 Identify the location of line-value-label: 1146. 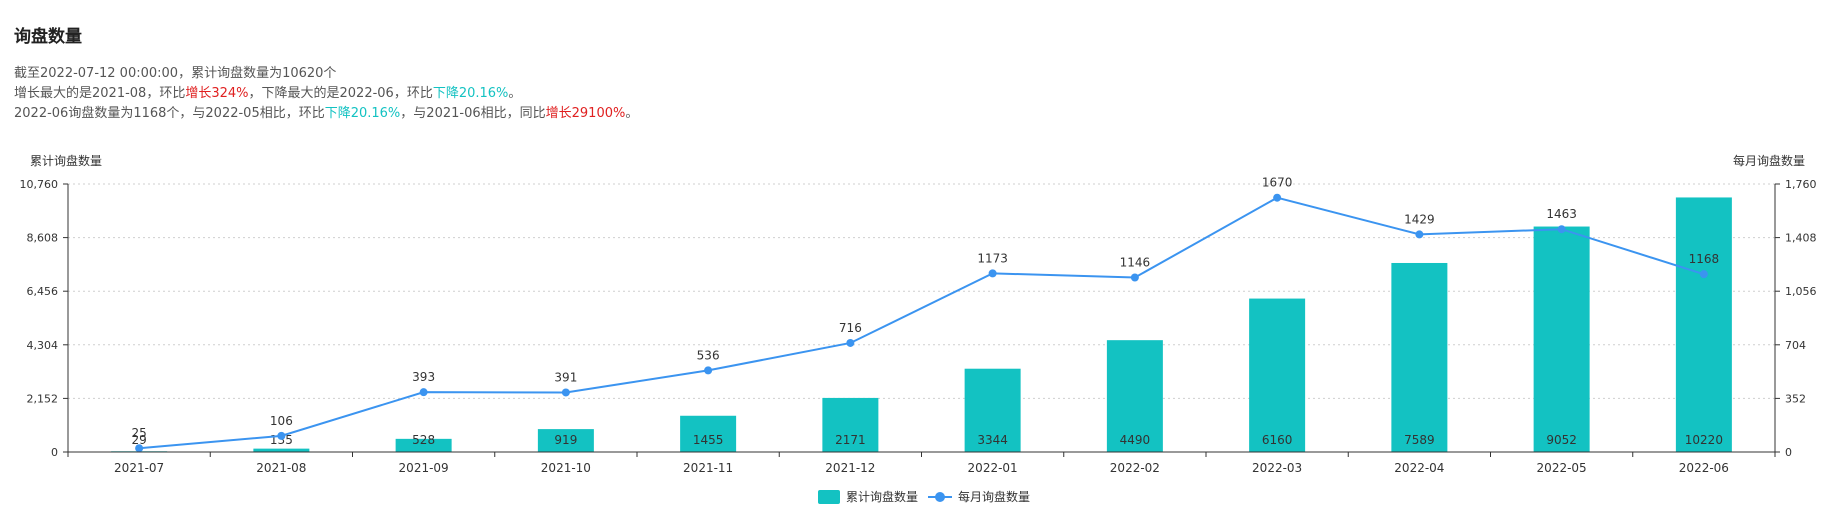
(1135, 262).